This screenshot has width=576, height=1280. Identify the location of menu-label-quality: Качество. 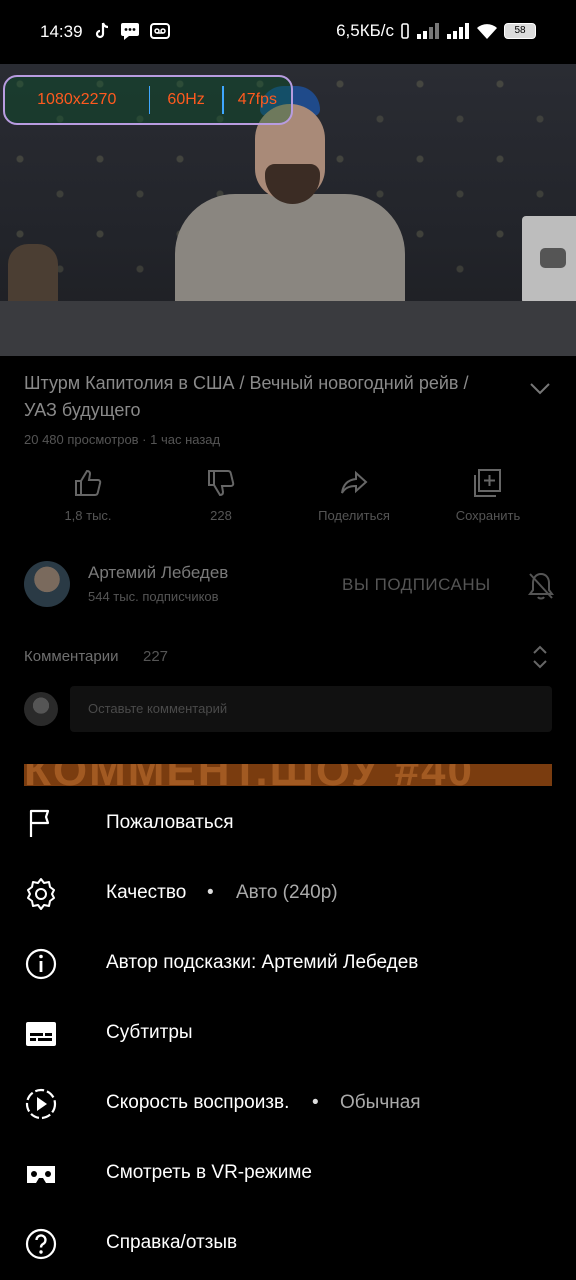
(146, 892).